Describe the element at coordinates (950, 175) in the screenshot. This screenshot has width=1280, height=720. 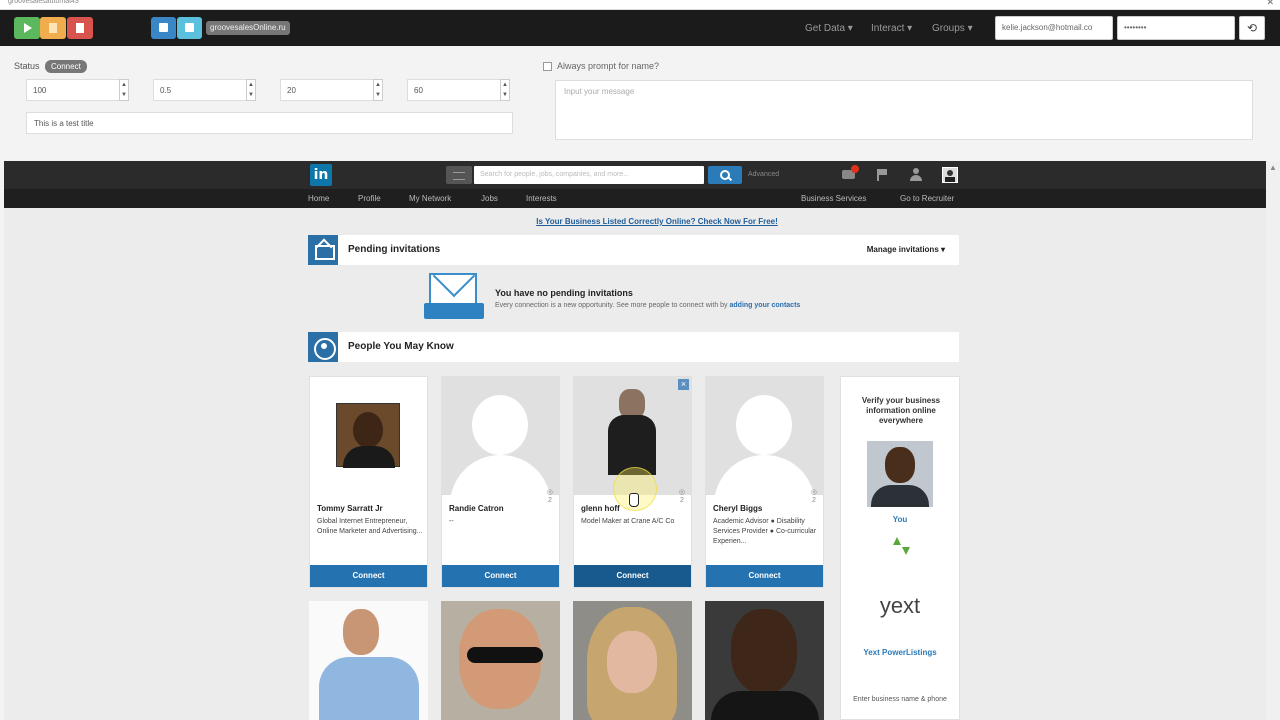
I see `profile-avatar` at that location.